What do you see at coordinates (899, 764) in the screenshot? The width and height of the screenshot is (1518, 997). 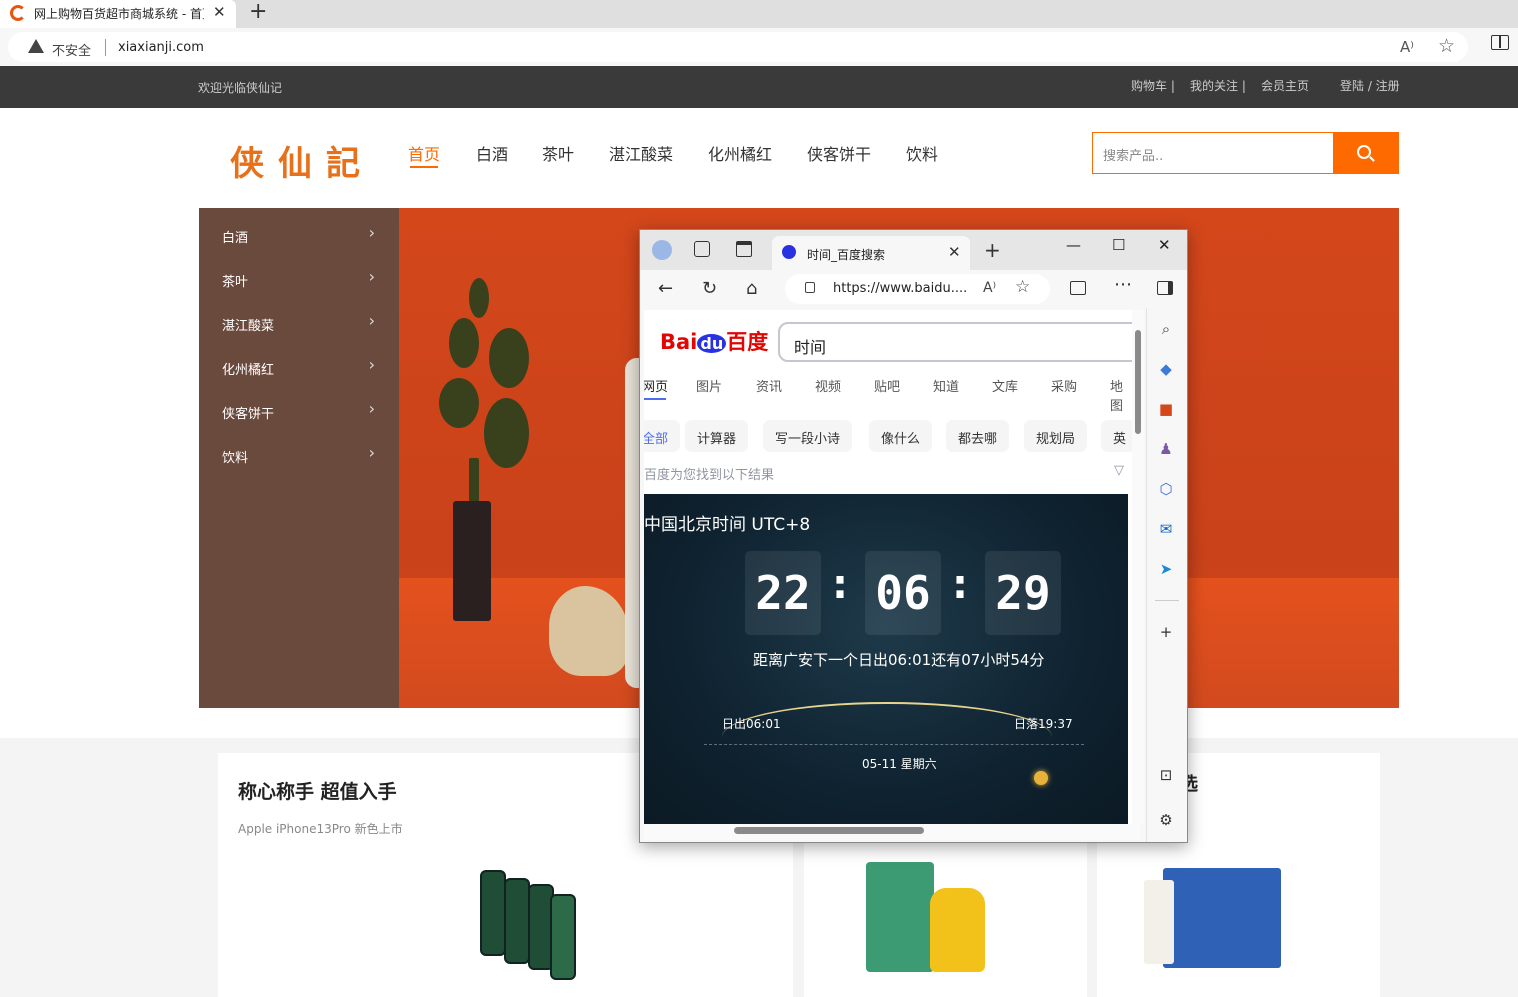 I see `date-label: 05-11 星期六` at bounding box center [899, 764].